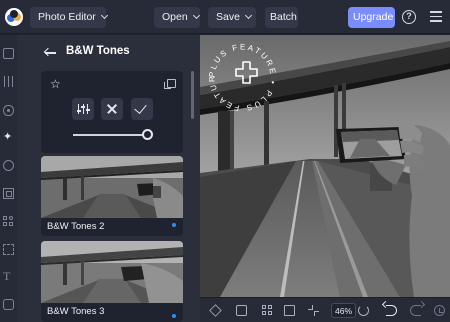 The width and height of the screenshot is (450, 322). I want to click on batch-button: Batch, so click(281, 17).